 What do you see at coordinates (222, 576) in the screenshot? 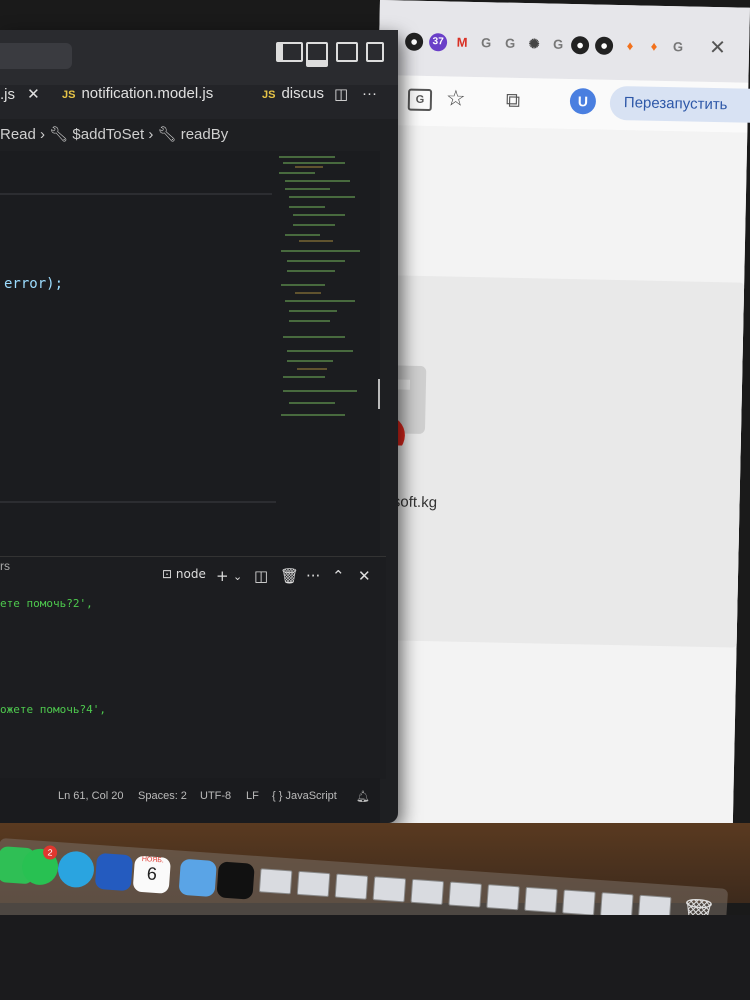
I see `add-terminal-icon: +` at bounding box center [222, 576].